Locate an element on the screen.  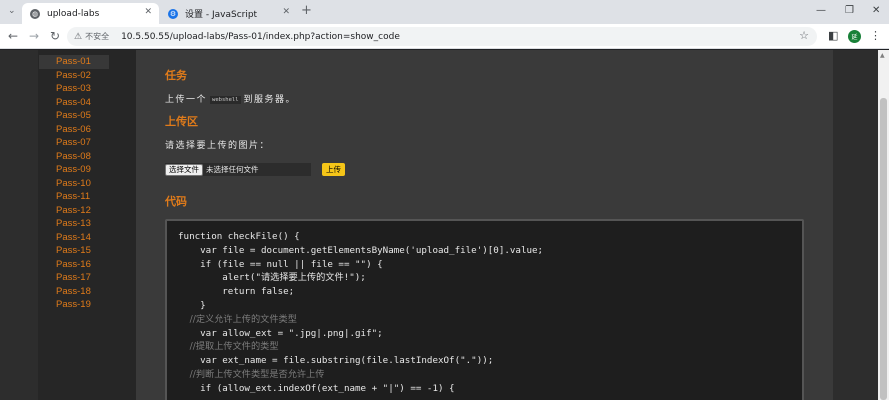
not-secure-label: 不安全 is located at coordinates (97, 36).